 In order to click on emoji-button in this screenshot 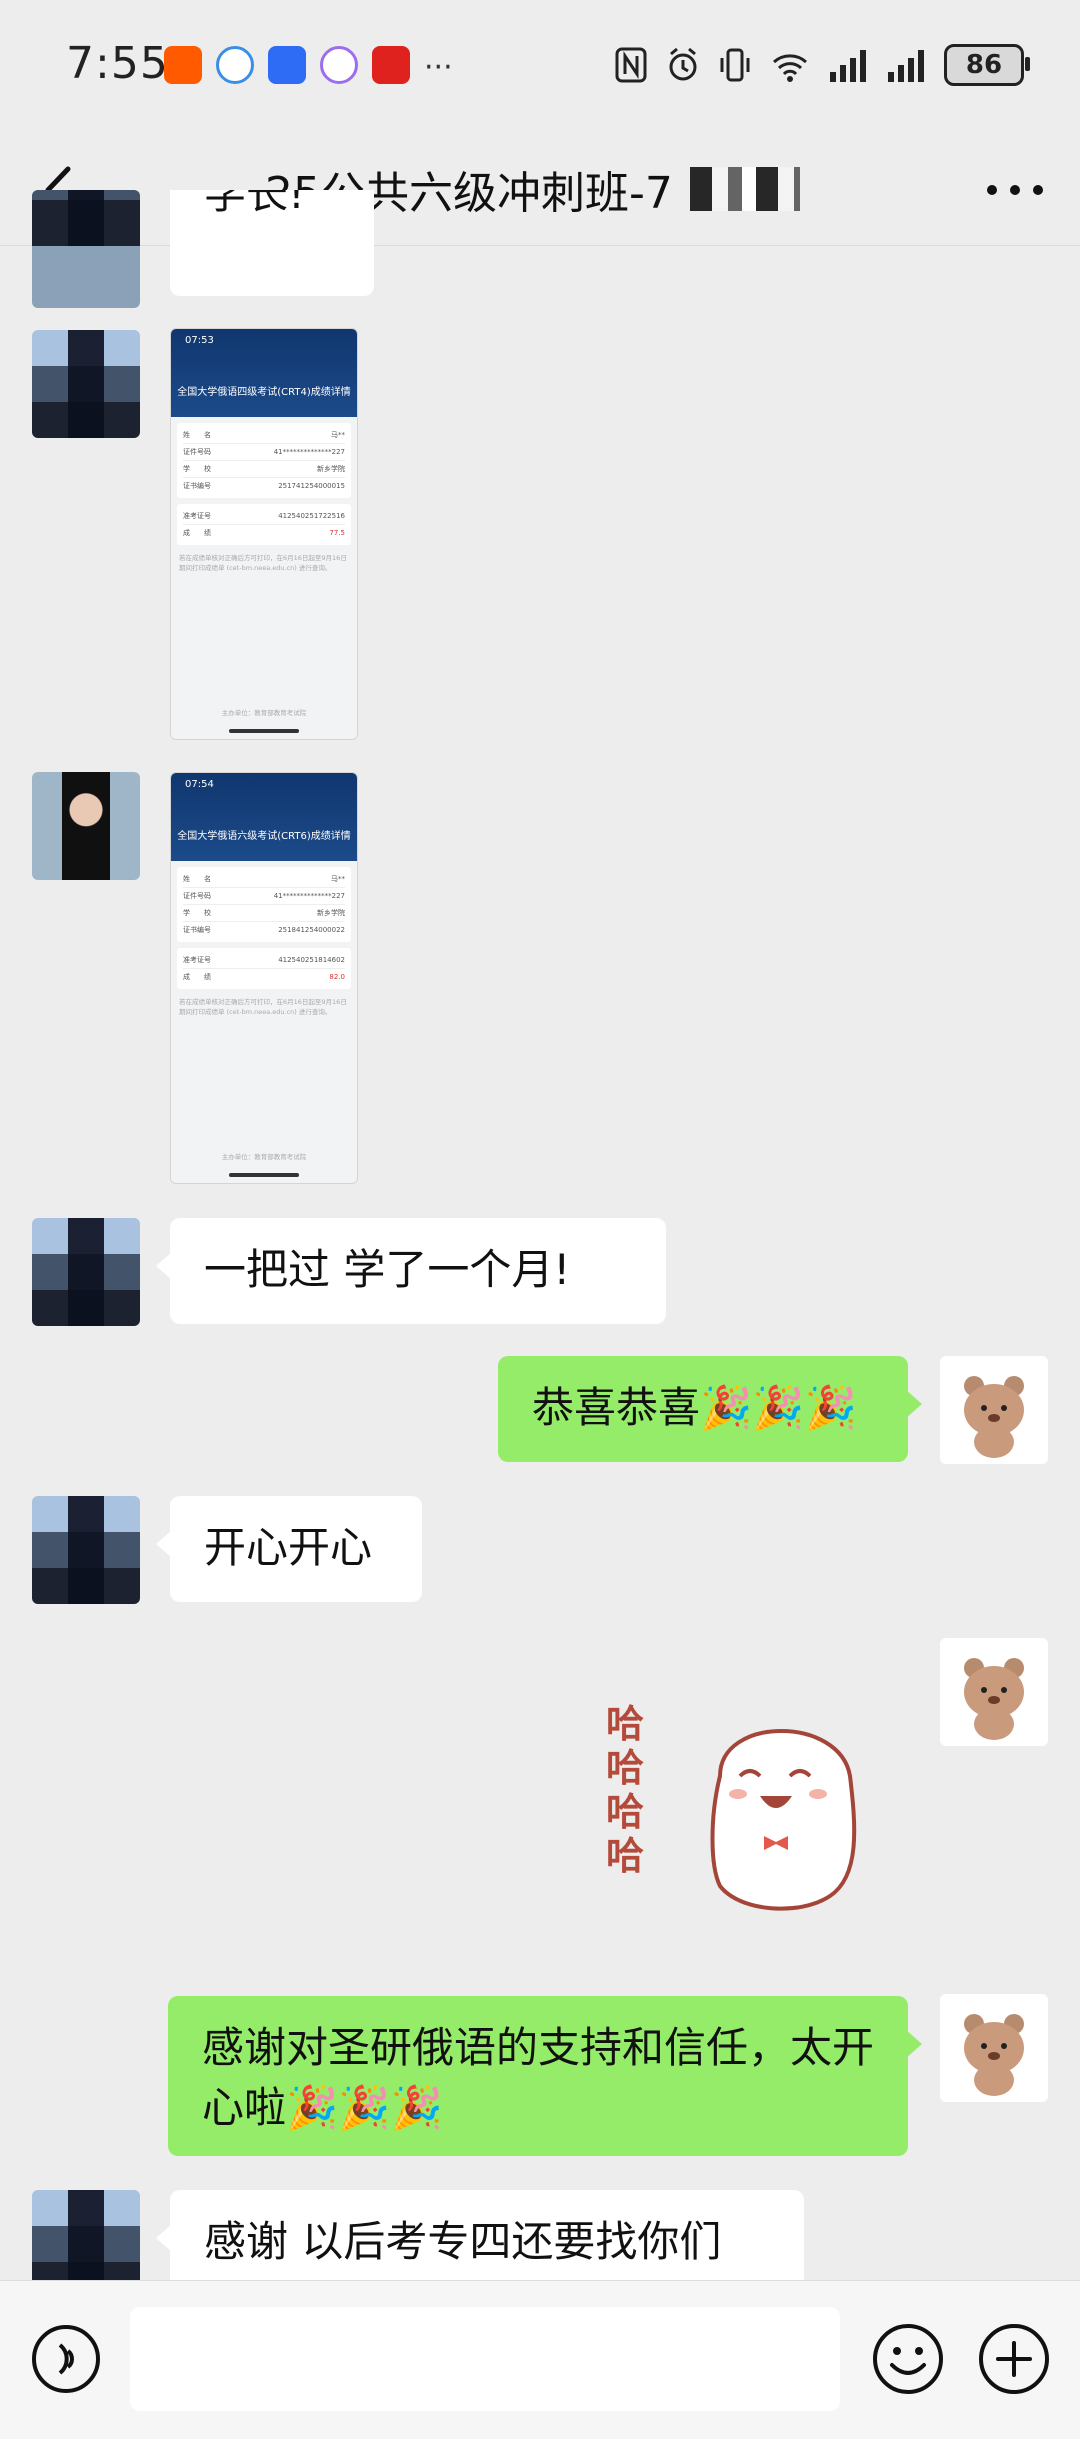, I will do `click(908, 2359)`.